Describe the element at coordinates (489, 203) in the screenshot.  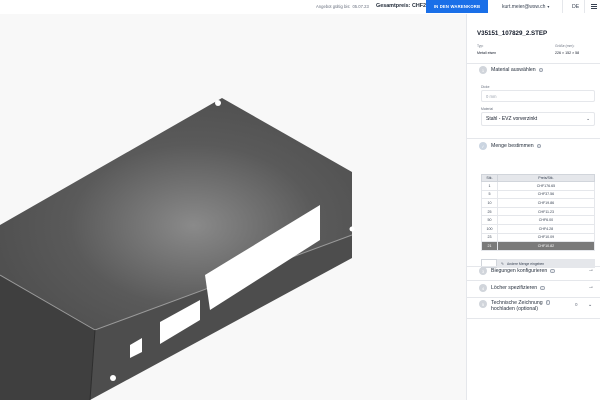
I see `qty-cell: 10` at that location.